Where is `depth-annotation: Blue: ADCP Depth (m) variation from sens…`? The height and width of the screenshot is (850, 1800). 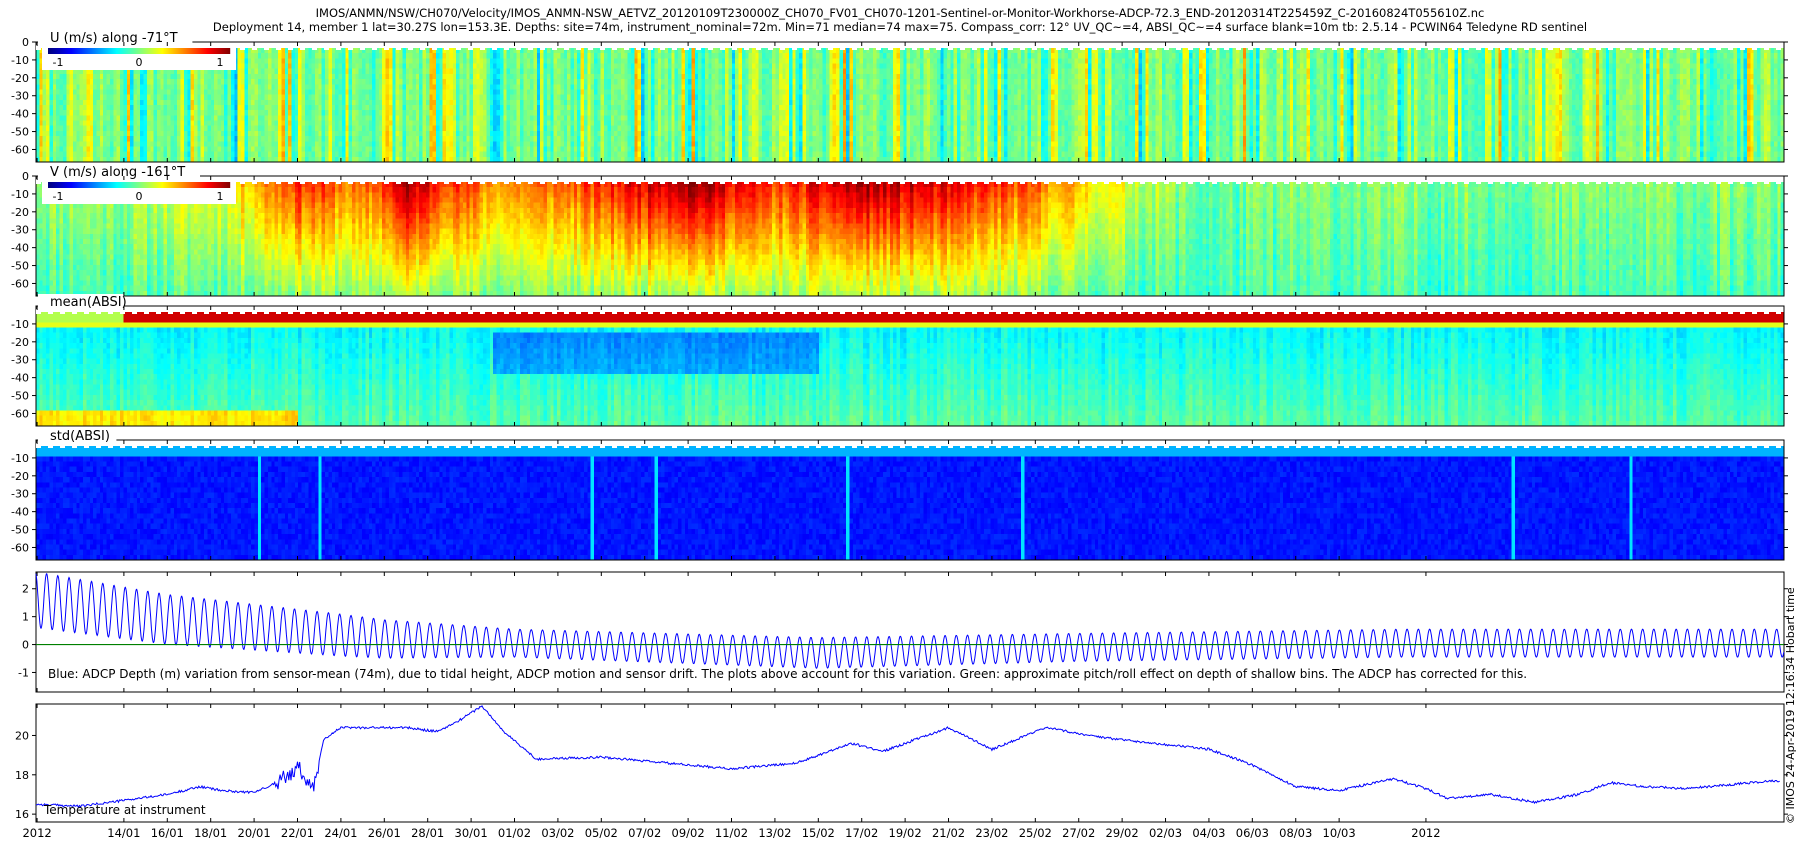
depth-annotation: Blue: ADCP Depth (m) variation from sens… is located at coordinates (787, 674).